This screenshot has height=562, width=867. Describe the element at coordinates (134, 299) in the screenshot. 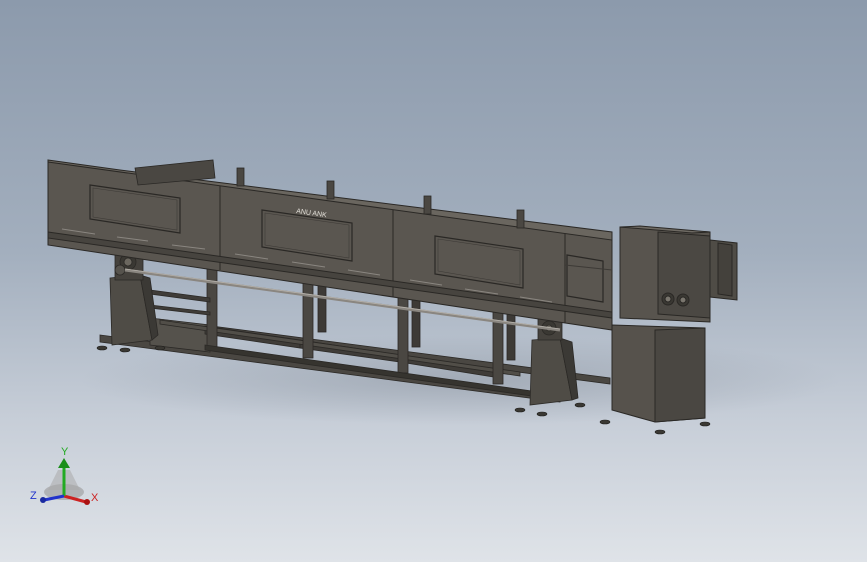

I see `left-support-stand` at that location.